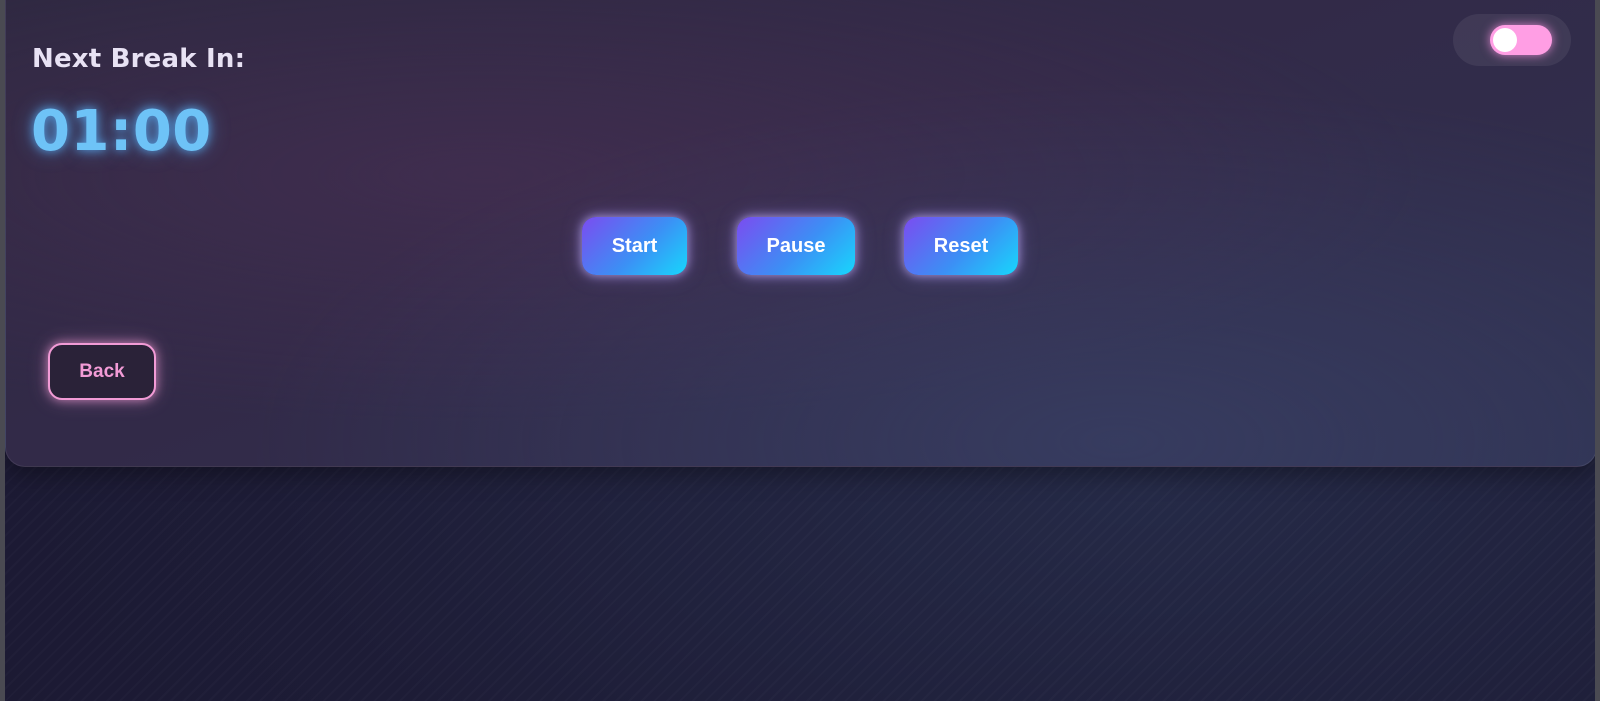 The image size is (1600, 701). Describe the element at coordinates (1505, 40) in the screenshot. I see `toggle-knob` at that location.